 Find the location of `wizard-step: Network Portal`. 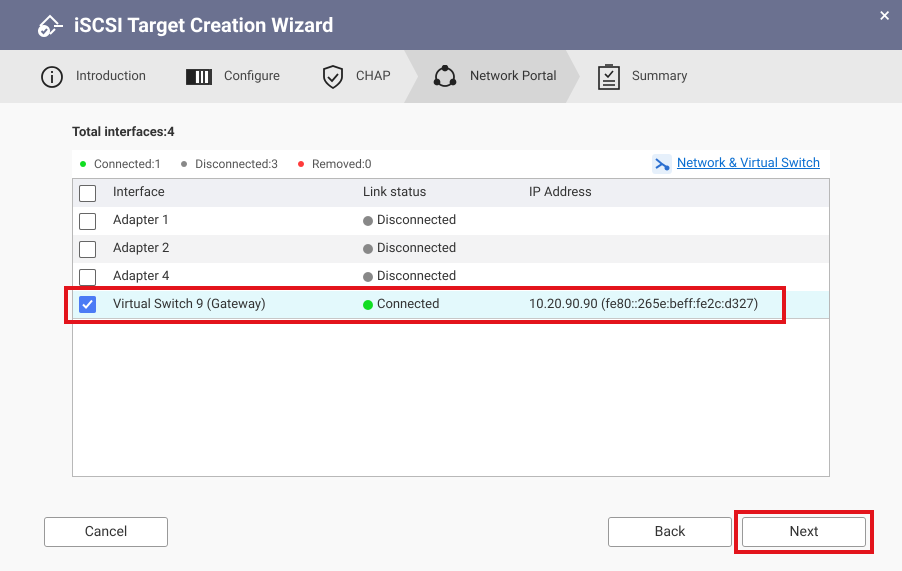

wizard-step: Network Portal is located at coordinates (494, 76).